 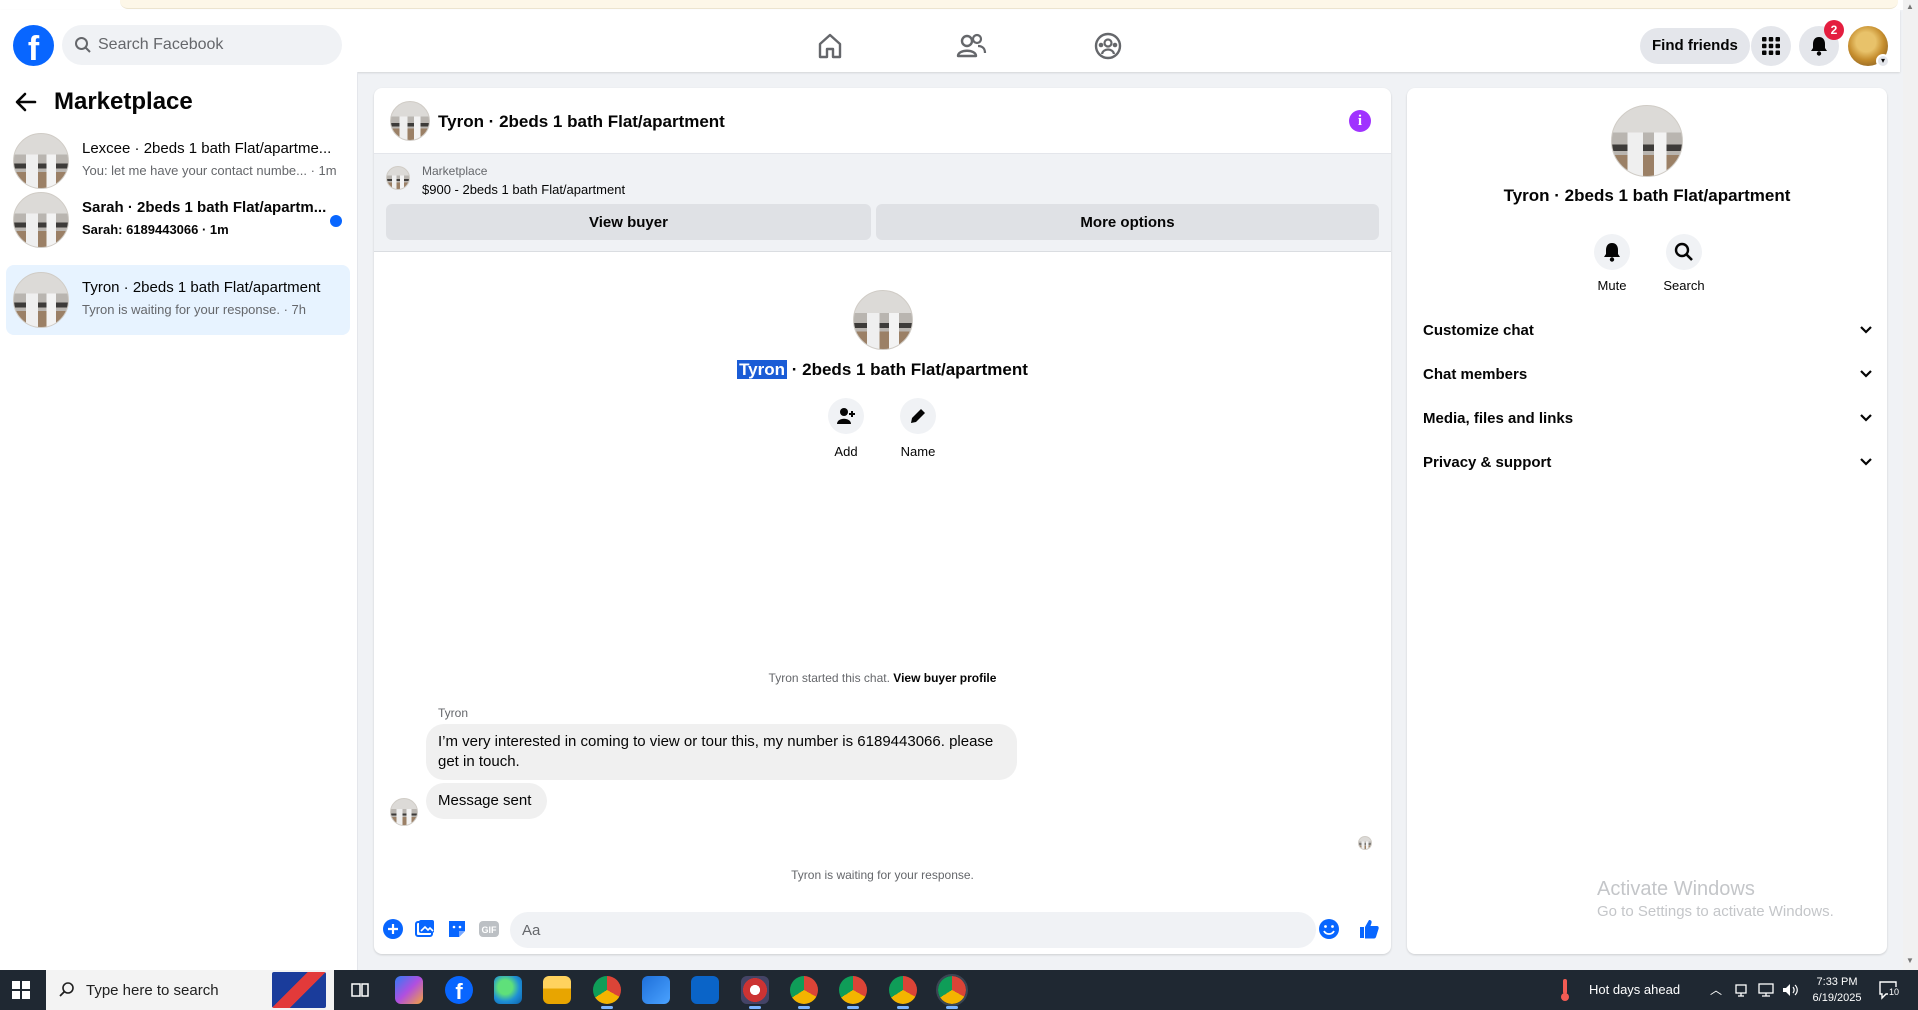 What do you see at coordinates (1910, 960) in the screenshot?
I see `scroll-down-arrow-icon: ▼` at bounding box center [1910, 960].